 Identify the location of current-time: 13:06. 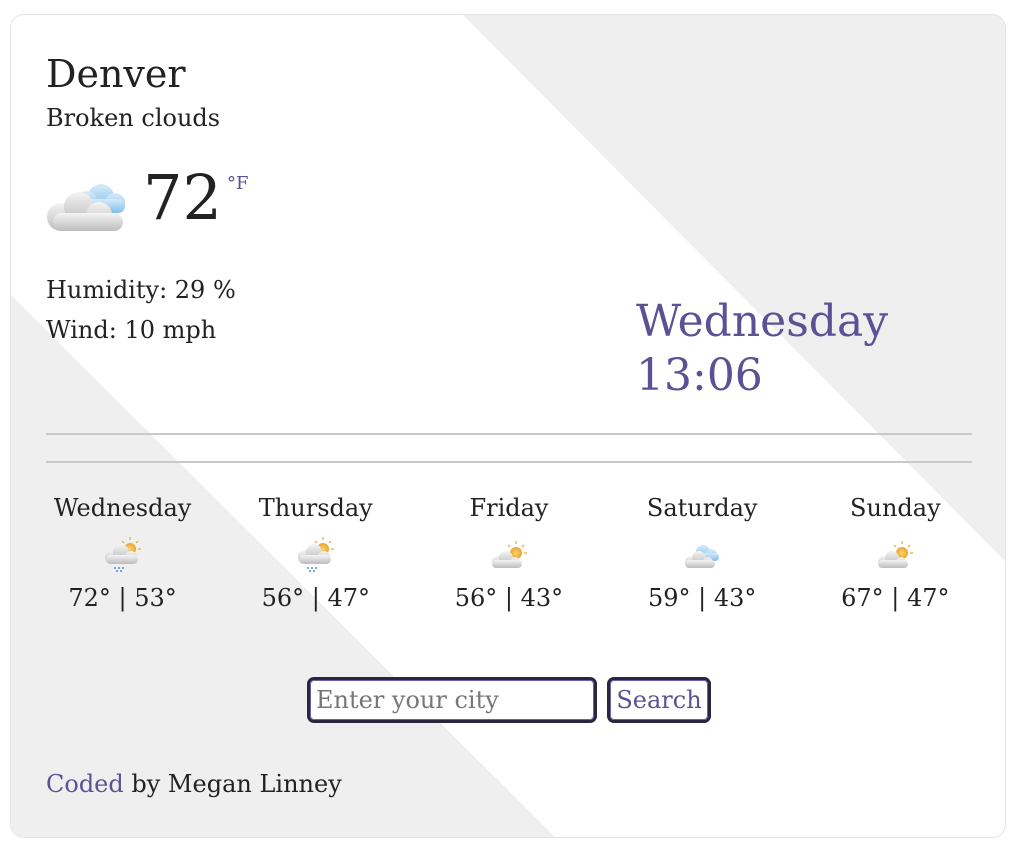
(699, 375).